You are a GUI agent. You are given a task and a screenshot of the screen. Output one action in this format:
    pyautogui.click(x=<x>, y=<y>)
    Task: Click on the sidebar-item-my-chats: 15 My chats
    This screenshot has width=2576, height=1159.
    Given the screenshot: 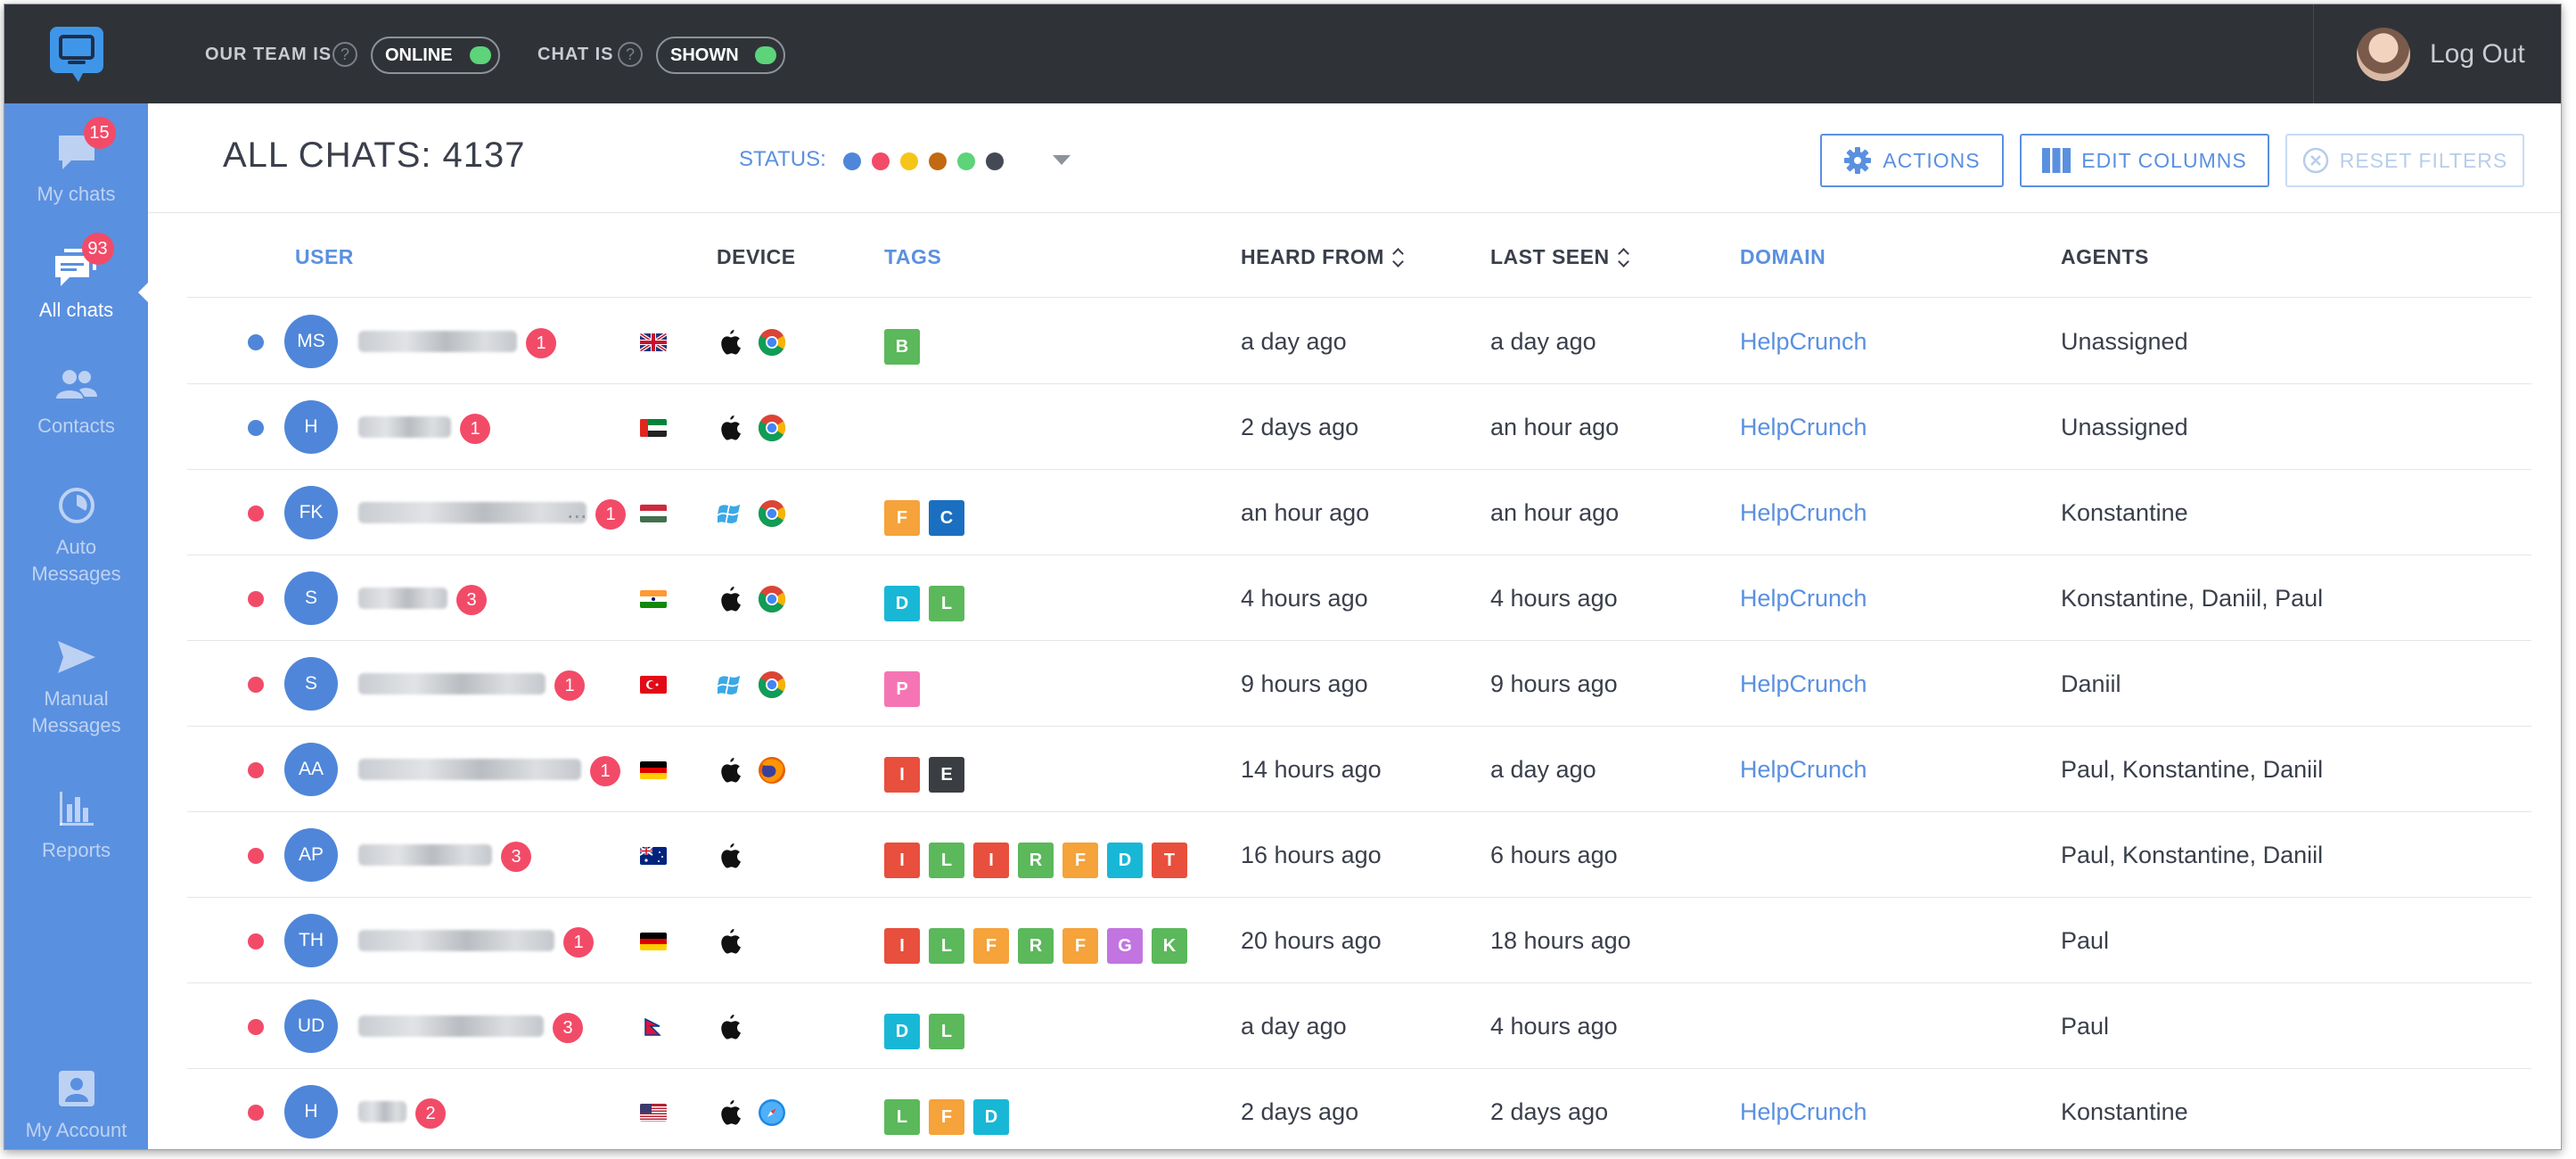 What is the action you would take?
    pyautogui.click(x=76, y=162)
    